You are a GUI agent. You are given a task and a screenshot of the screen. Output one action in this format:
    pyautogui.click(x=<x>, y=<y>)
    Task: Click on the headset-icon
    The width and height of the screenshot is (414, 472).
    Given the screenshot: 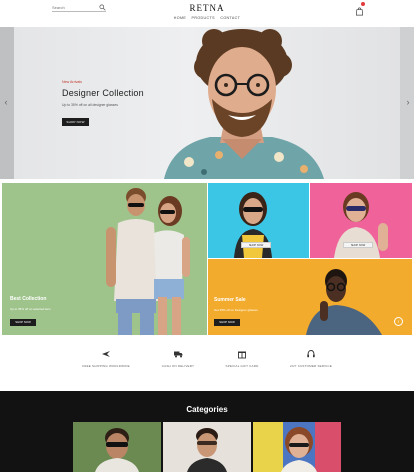 What is the action you would take?
    pyautogui.click(x=311, y=354)
    